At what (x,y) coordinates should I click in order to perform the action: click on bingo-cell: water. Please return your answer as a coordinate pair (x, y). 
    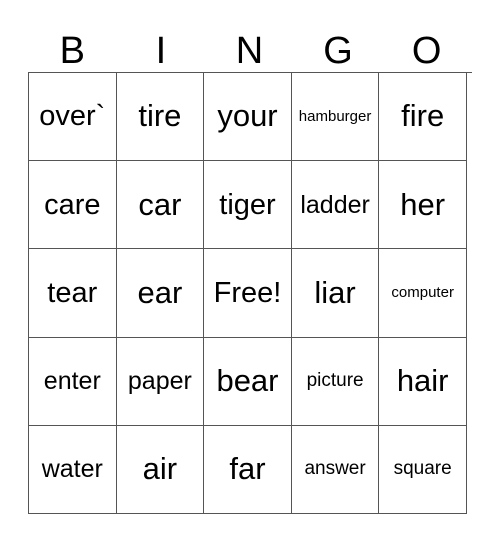
    Looking at the image, I should click on (73, 469).